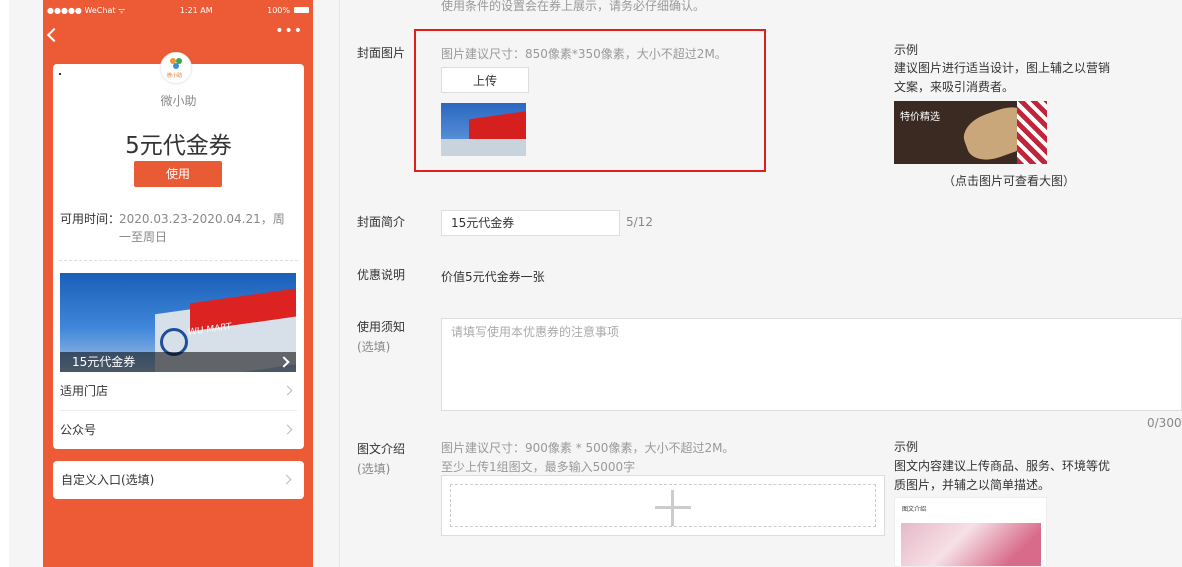 The height and width of the screenshot is (567, 1182). What do you see at coordinates (178, 391) in the screenshot?
I see `applicable-stores-link: 适用门店` at bounding box center [178, 391].